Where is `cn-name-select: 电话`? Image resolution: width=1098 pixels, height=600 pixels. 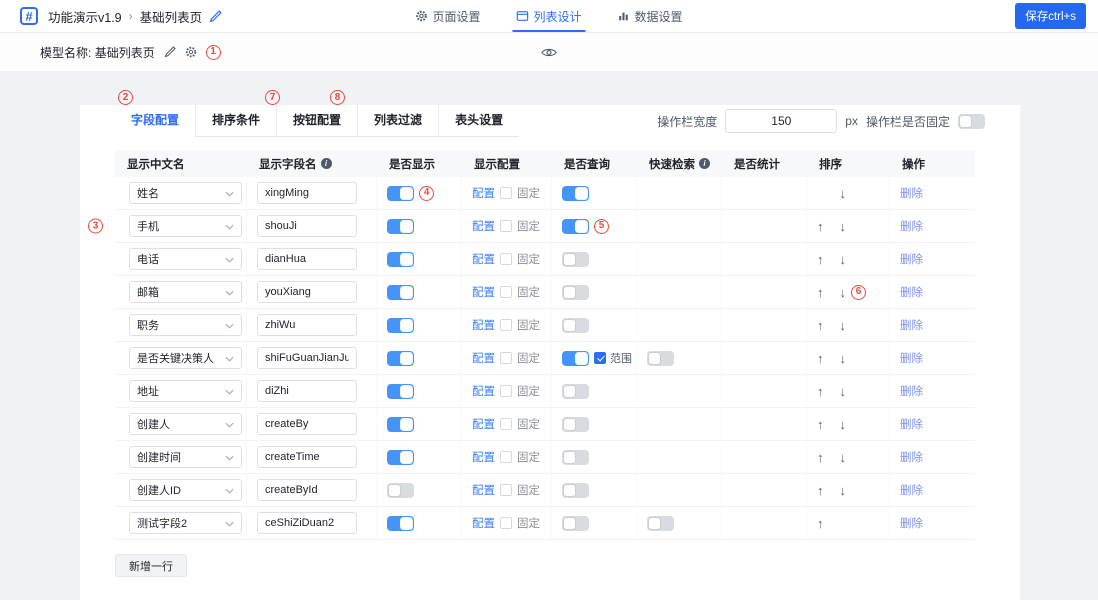 cn-name-select: 电话 is located at coordinates (185, 259).